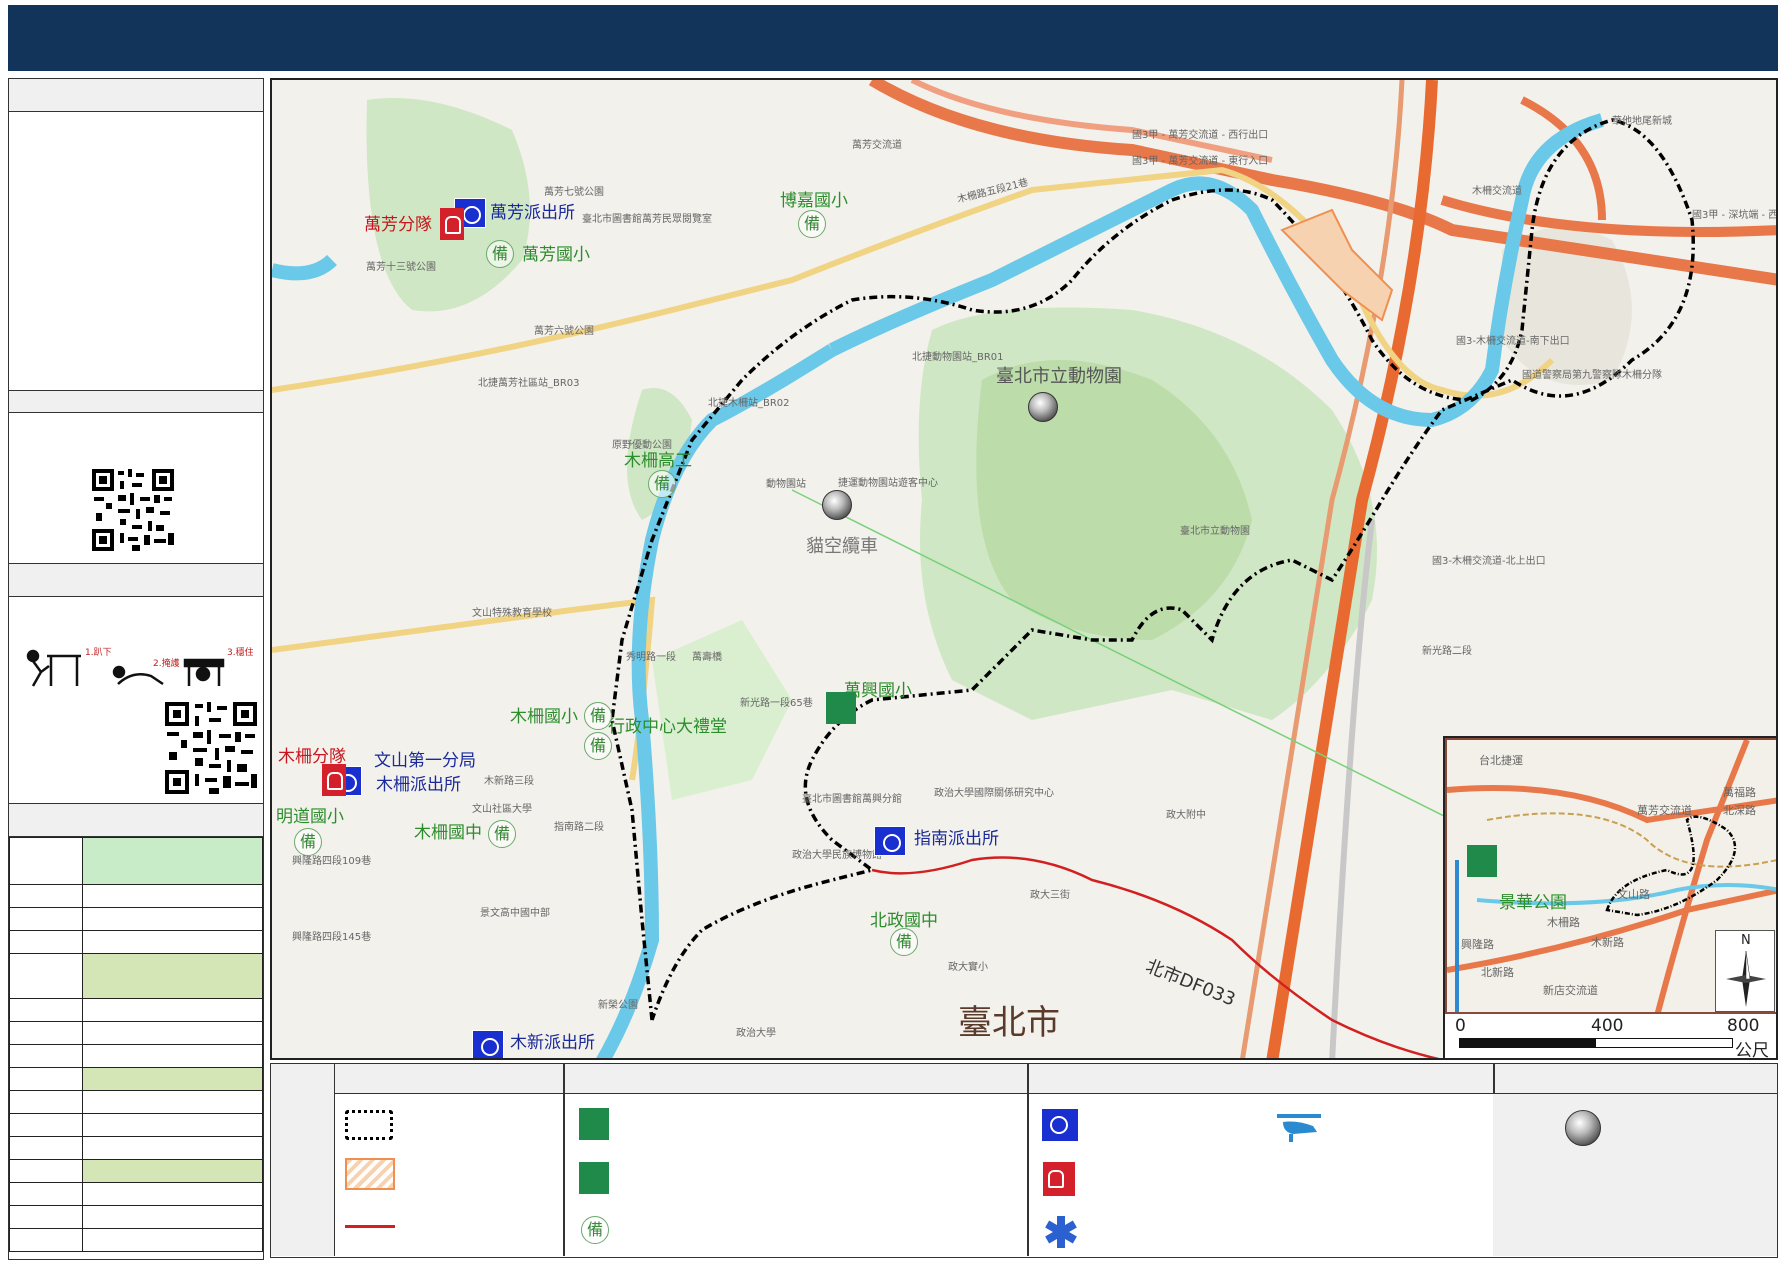 Image resolution: width=1786 pixels, height=1263 pixels. What do you see at coordinates (1200, 161) in the screenshot?
I see `street-label: 國3甲 - 萬芳交流道 - 東行入口` at bounding box center [1200, 161].